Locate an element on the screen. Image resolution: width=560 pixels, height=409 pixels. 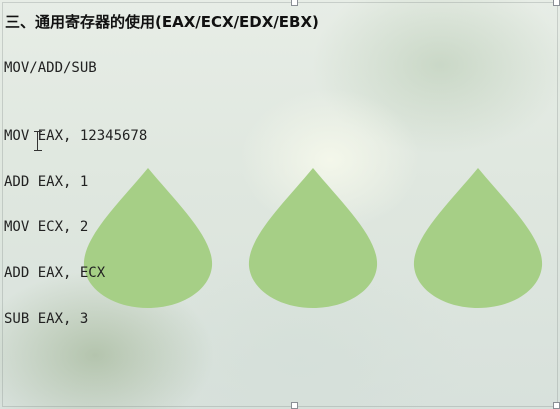
code-line-2: MOV EAX, 12345678 is located at coordinates (75, 136).